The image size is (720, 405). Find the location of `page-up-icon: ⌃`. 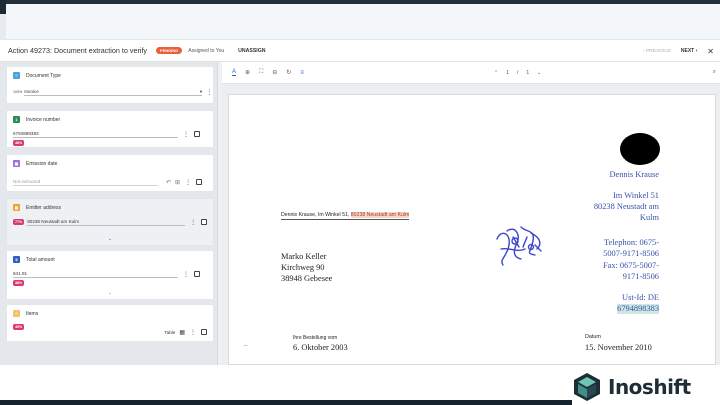

page-up-icon: ⌃ is located at coordinates (496, 73).